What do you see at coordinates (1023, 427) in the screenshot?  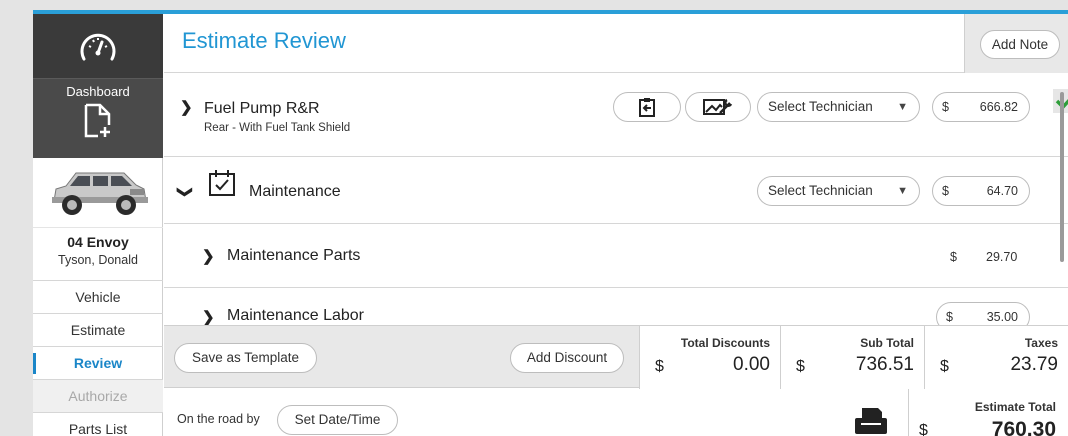 I see `estimate-total-value: 760.30` at bounding box center [1023, 427].